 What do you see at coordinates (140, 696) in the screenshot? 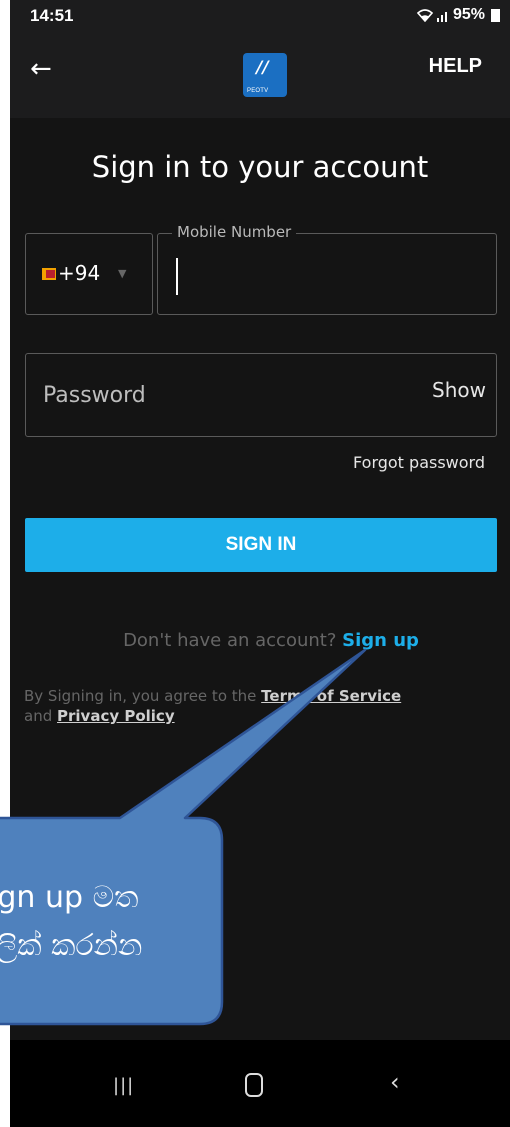
I see `terms-prefix: By Signing in, you agree to the` at bounding box center [140, 696].